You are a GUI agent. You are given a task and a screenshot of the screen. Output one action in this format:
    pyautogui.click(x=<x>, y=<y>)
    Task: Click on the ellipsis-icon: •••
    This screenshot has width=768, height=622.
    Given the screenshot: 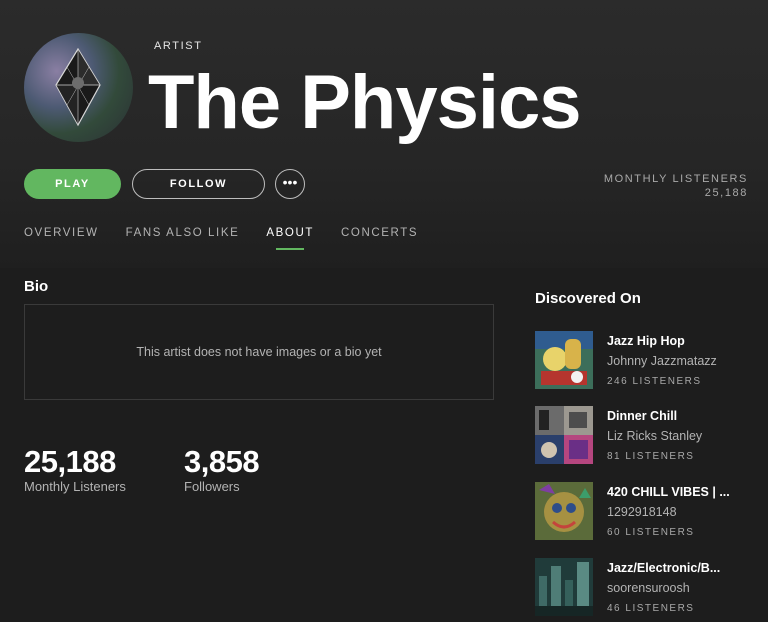 What is the action you would take?
    pyautogui.click(x=290, y=181)
    